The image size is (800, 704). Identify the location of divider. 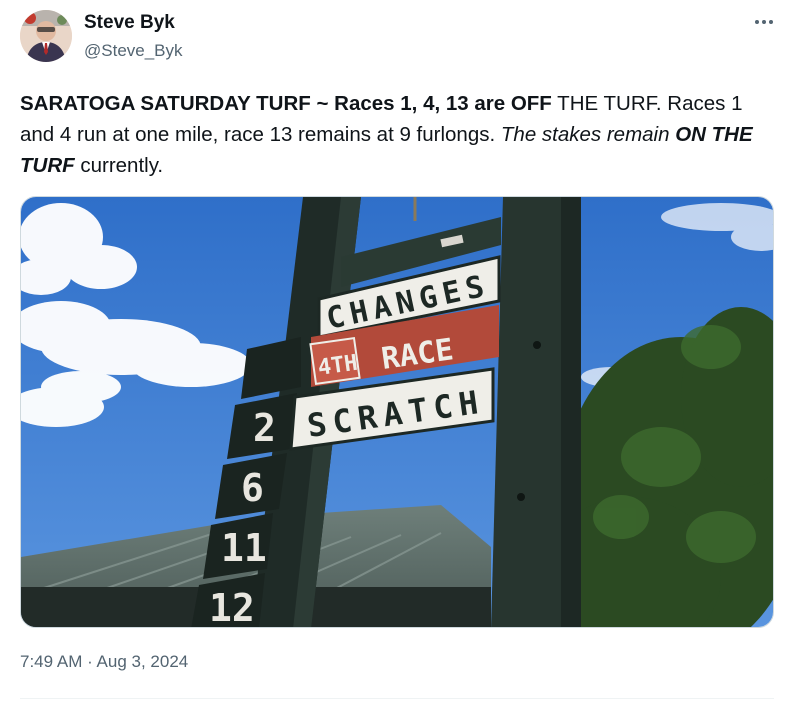
(397, 698).